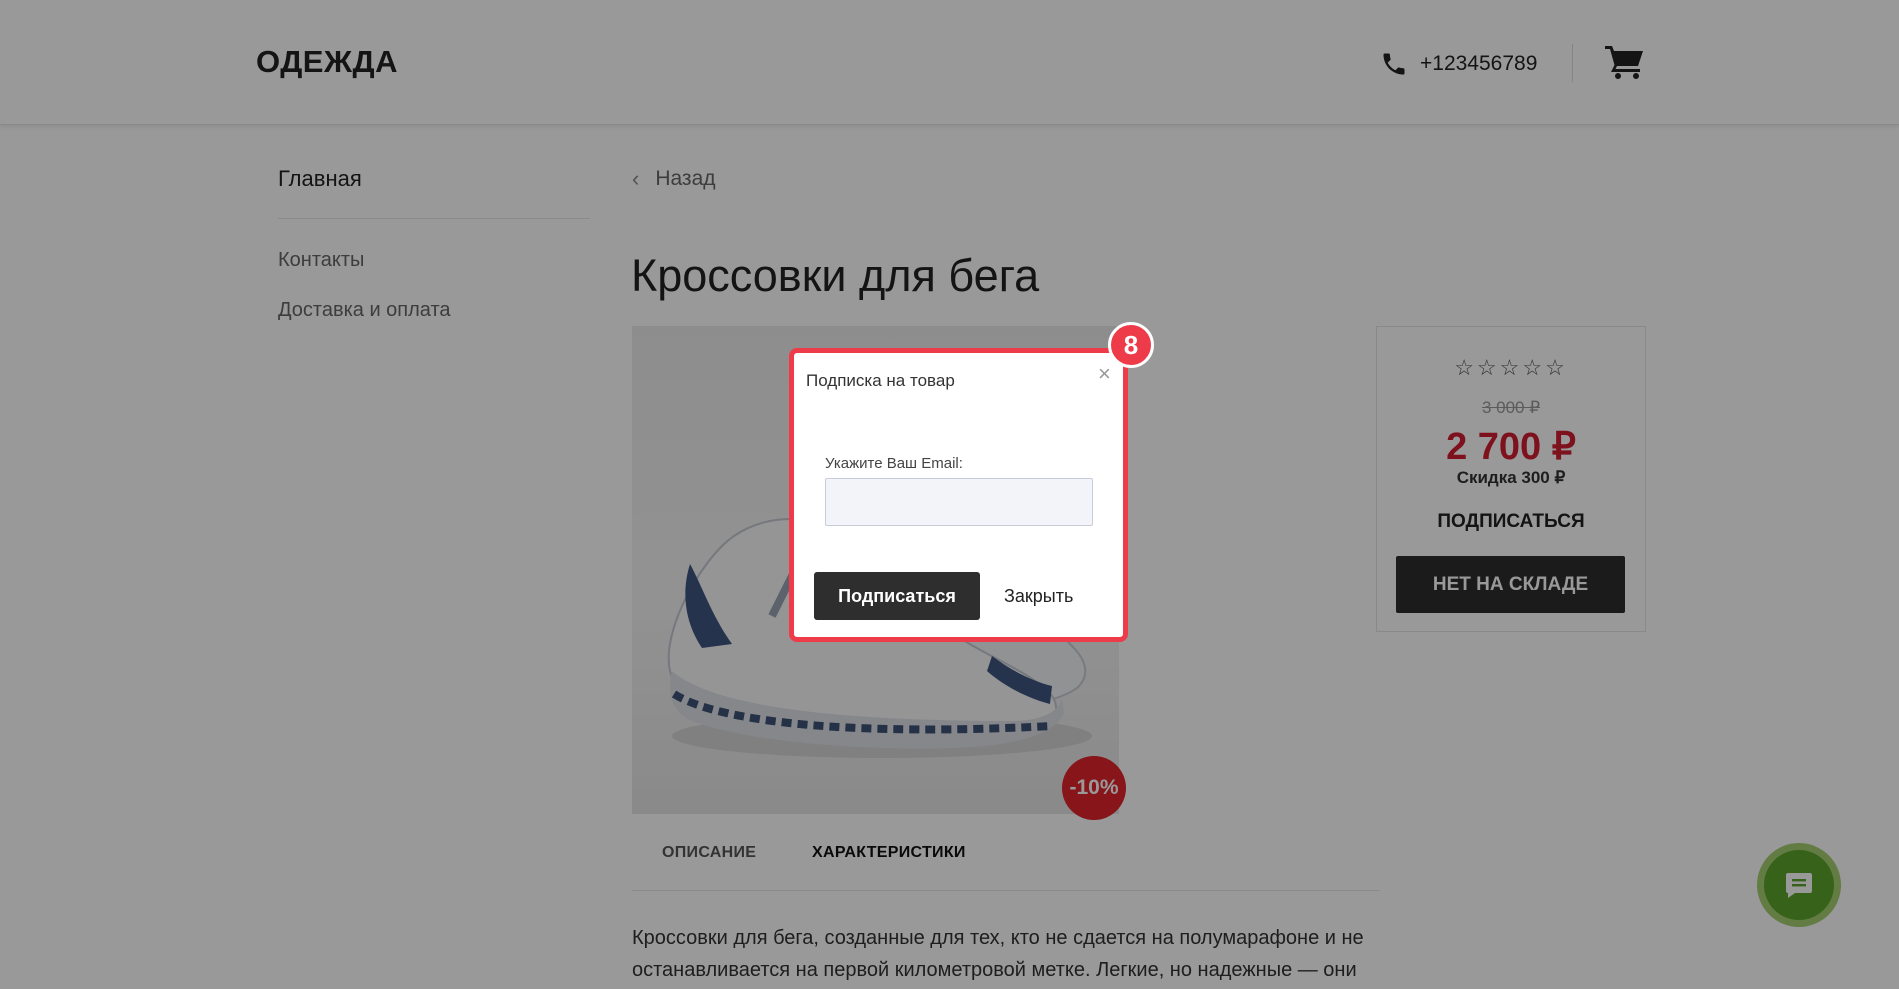  What do you see at coordinates (894, 463) in the screenshot?
I see `email-label: Укажите Ваш Email:` at bounding box center [894, 463].